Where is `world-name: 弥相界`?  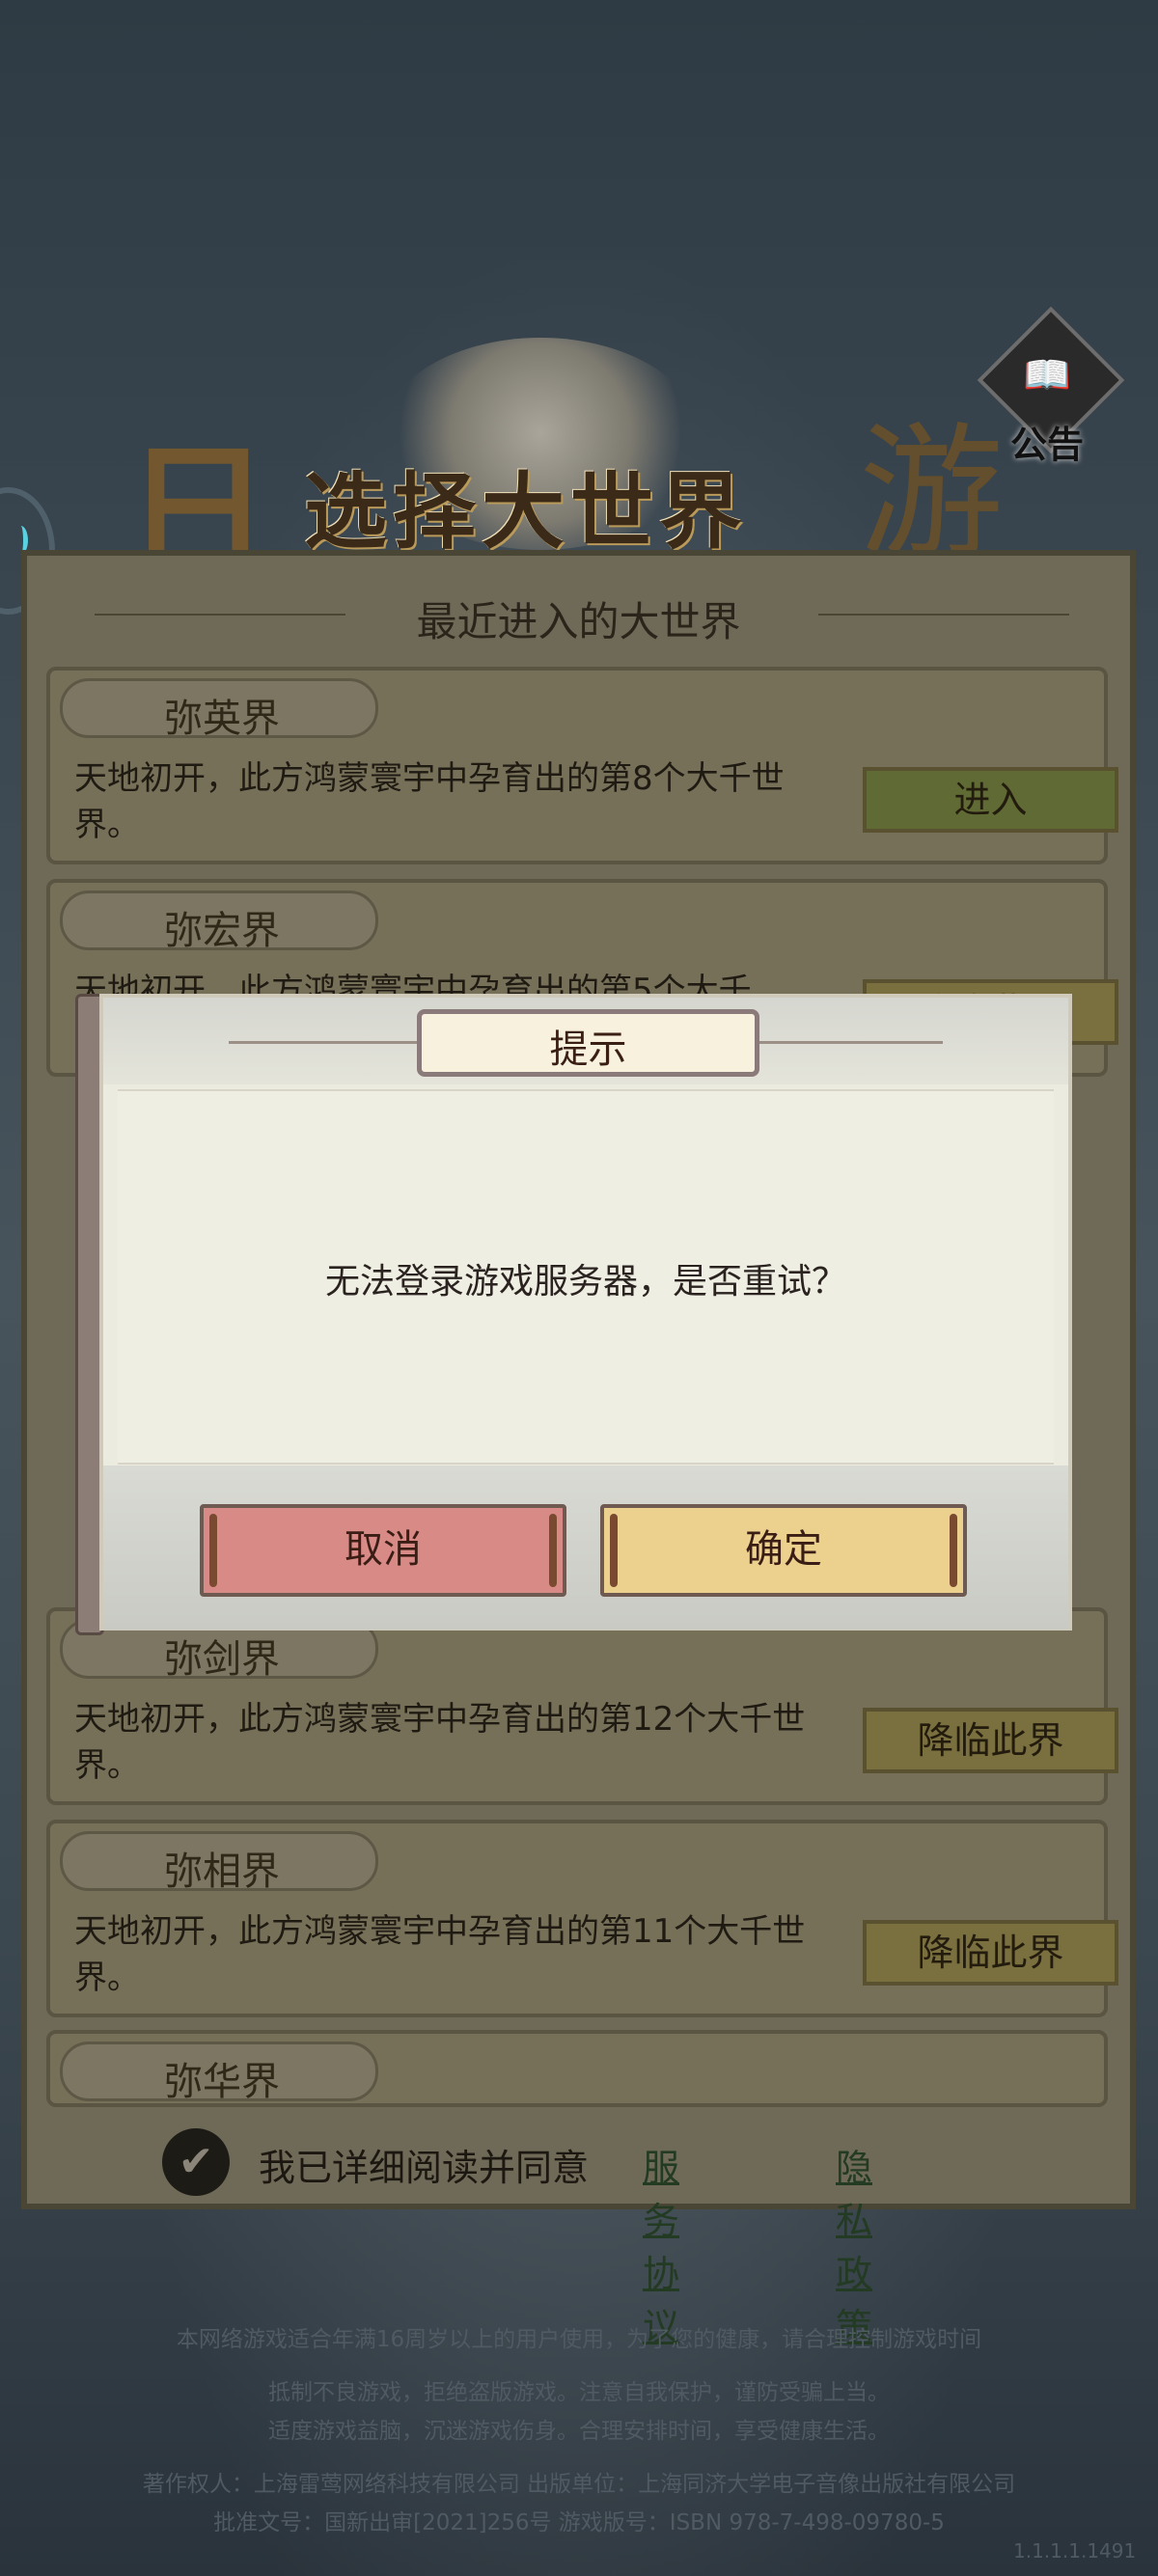
world-name: 弥相界 is located at coordinates (222, 1872).